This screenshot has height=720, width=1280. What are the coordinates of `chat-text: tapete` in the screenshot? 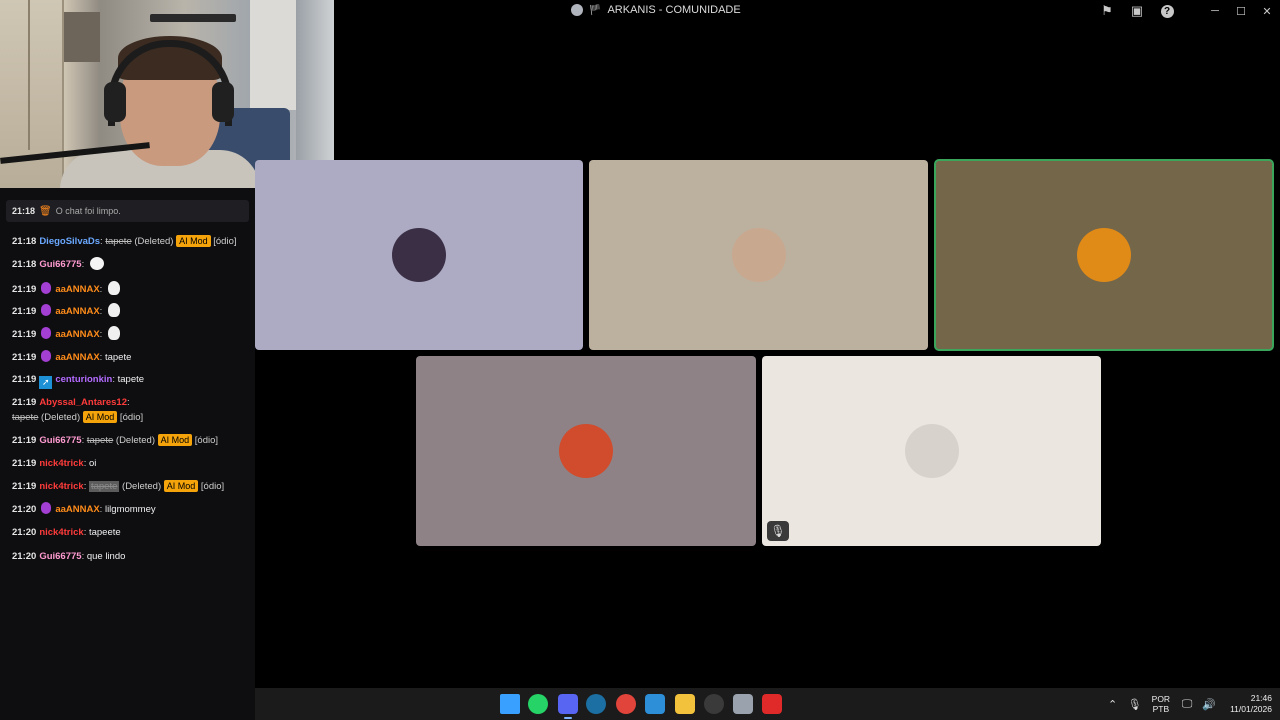 It's located at (118, 357).